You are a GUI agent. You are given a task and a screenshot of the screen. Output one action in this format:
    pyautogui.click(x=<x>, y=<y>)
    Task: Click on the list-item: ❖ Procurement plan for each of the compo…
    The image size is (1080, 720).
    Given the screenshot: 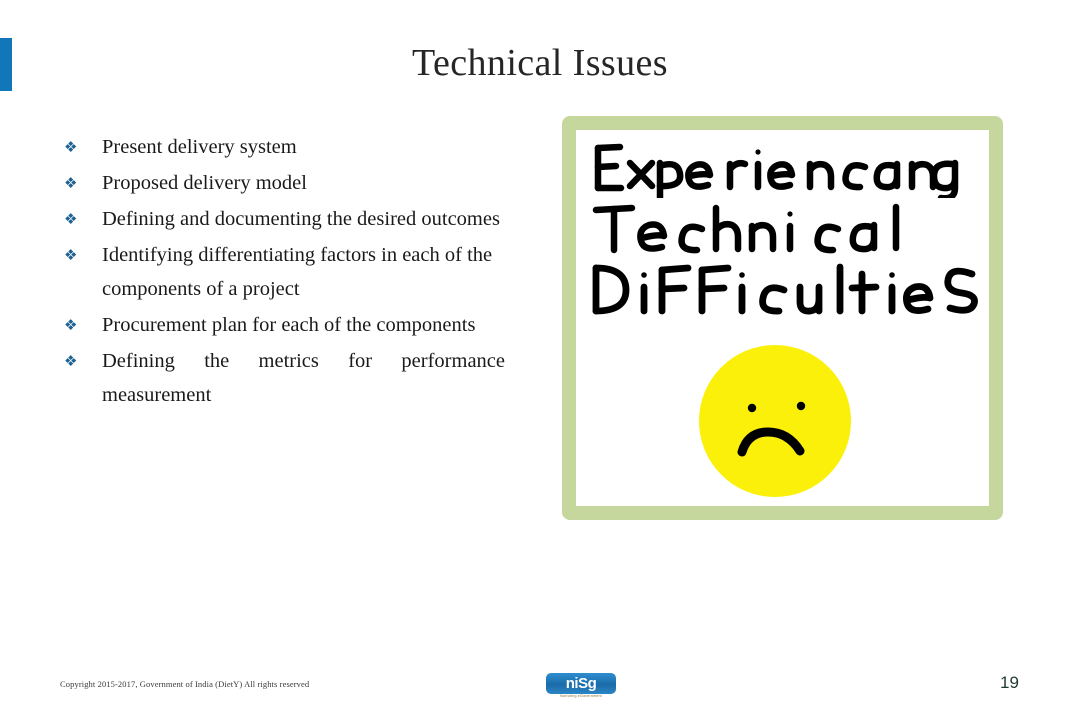 What is the action you would take?
    pyautogui.click(x=282, y=325)
    